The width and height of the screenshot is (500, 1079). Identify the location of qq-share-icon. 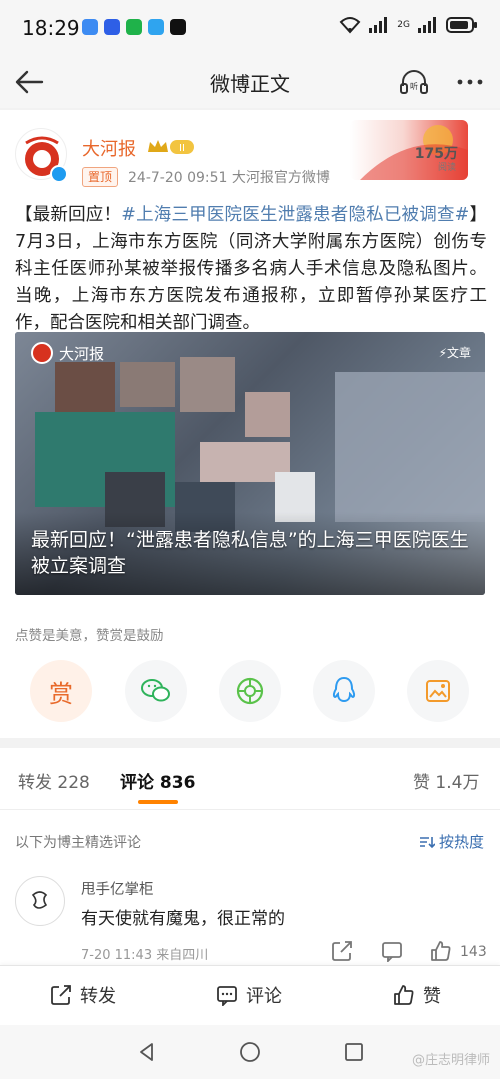
(344, 689).